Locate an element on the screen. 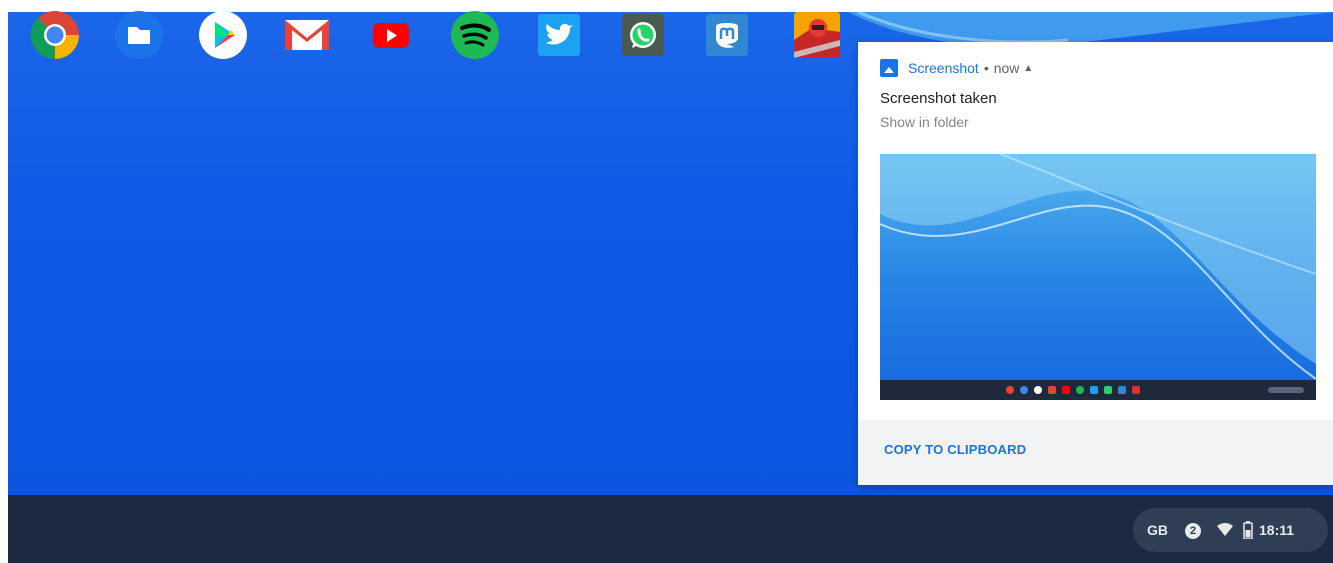  preview-shelf is located at coordinates (1098, 390).